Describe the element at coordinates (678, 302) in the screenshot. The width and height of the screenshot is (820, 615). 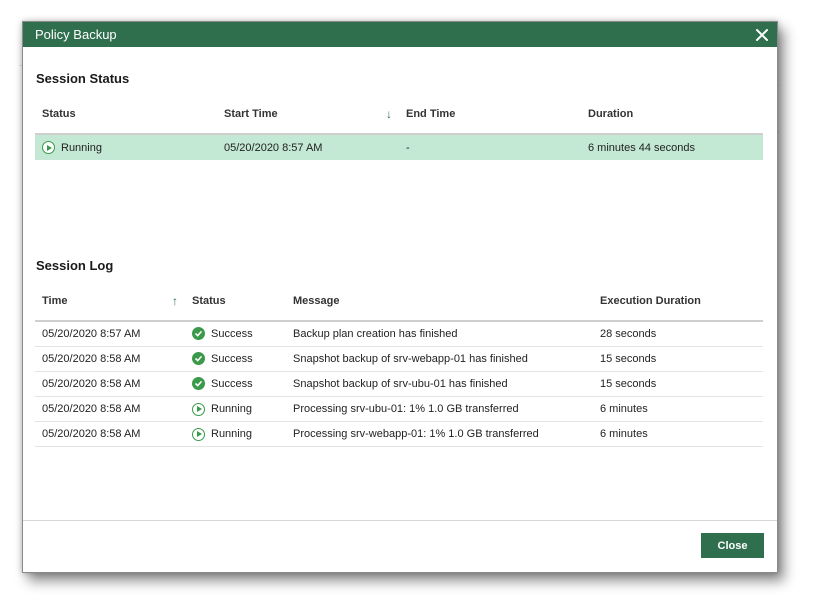
I see `column-header-execution-duration: Execution Duration` at that location.